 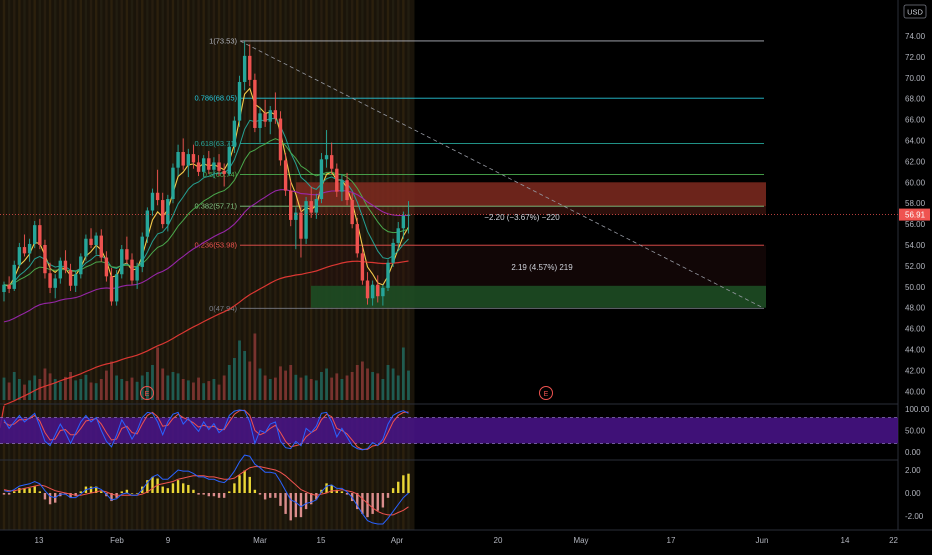 I want to click on session-stripe, so click(x=24, y=265).